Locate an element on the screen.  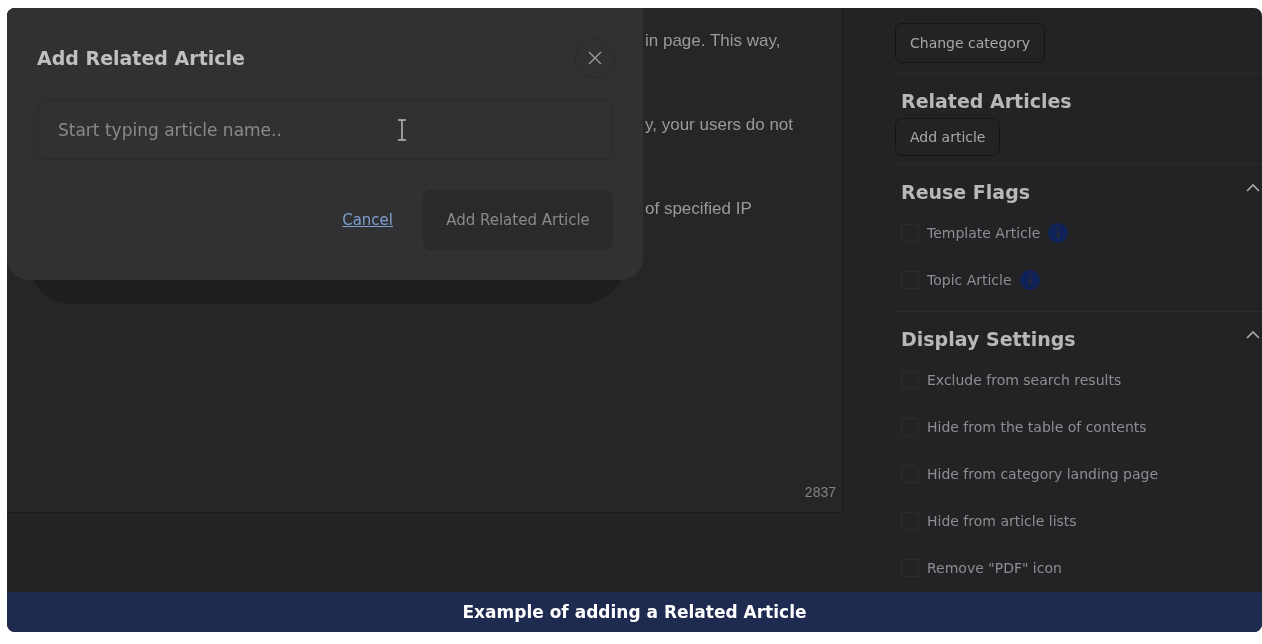
character-count: 2837 is located at coordinates (820, 492).